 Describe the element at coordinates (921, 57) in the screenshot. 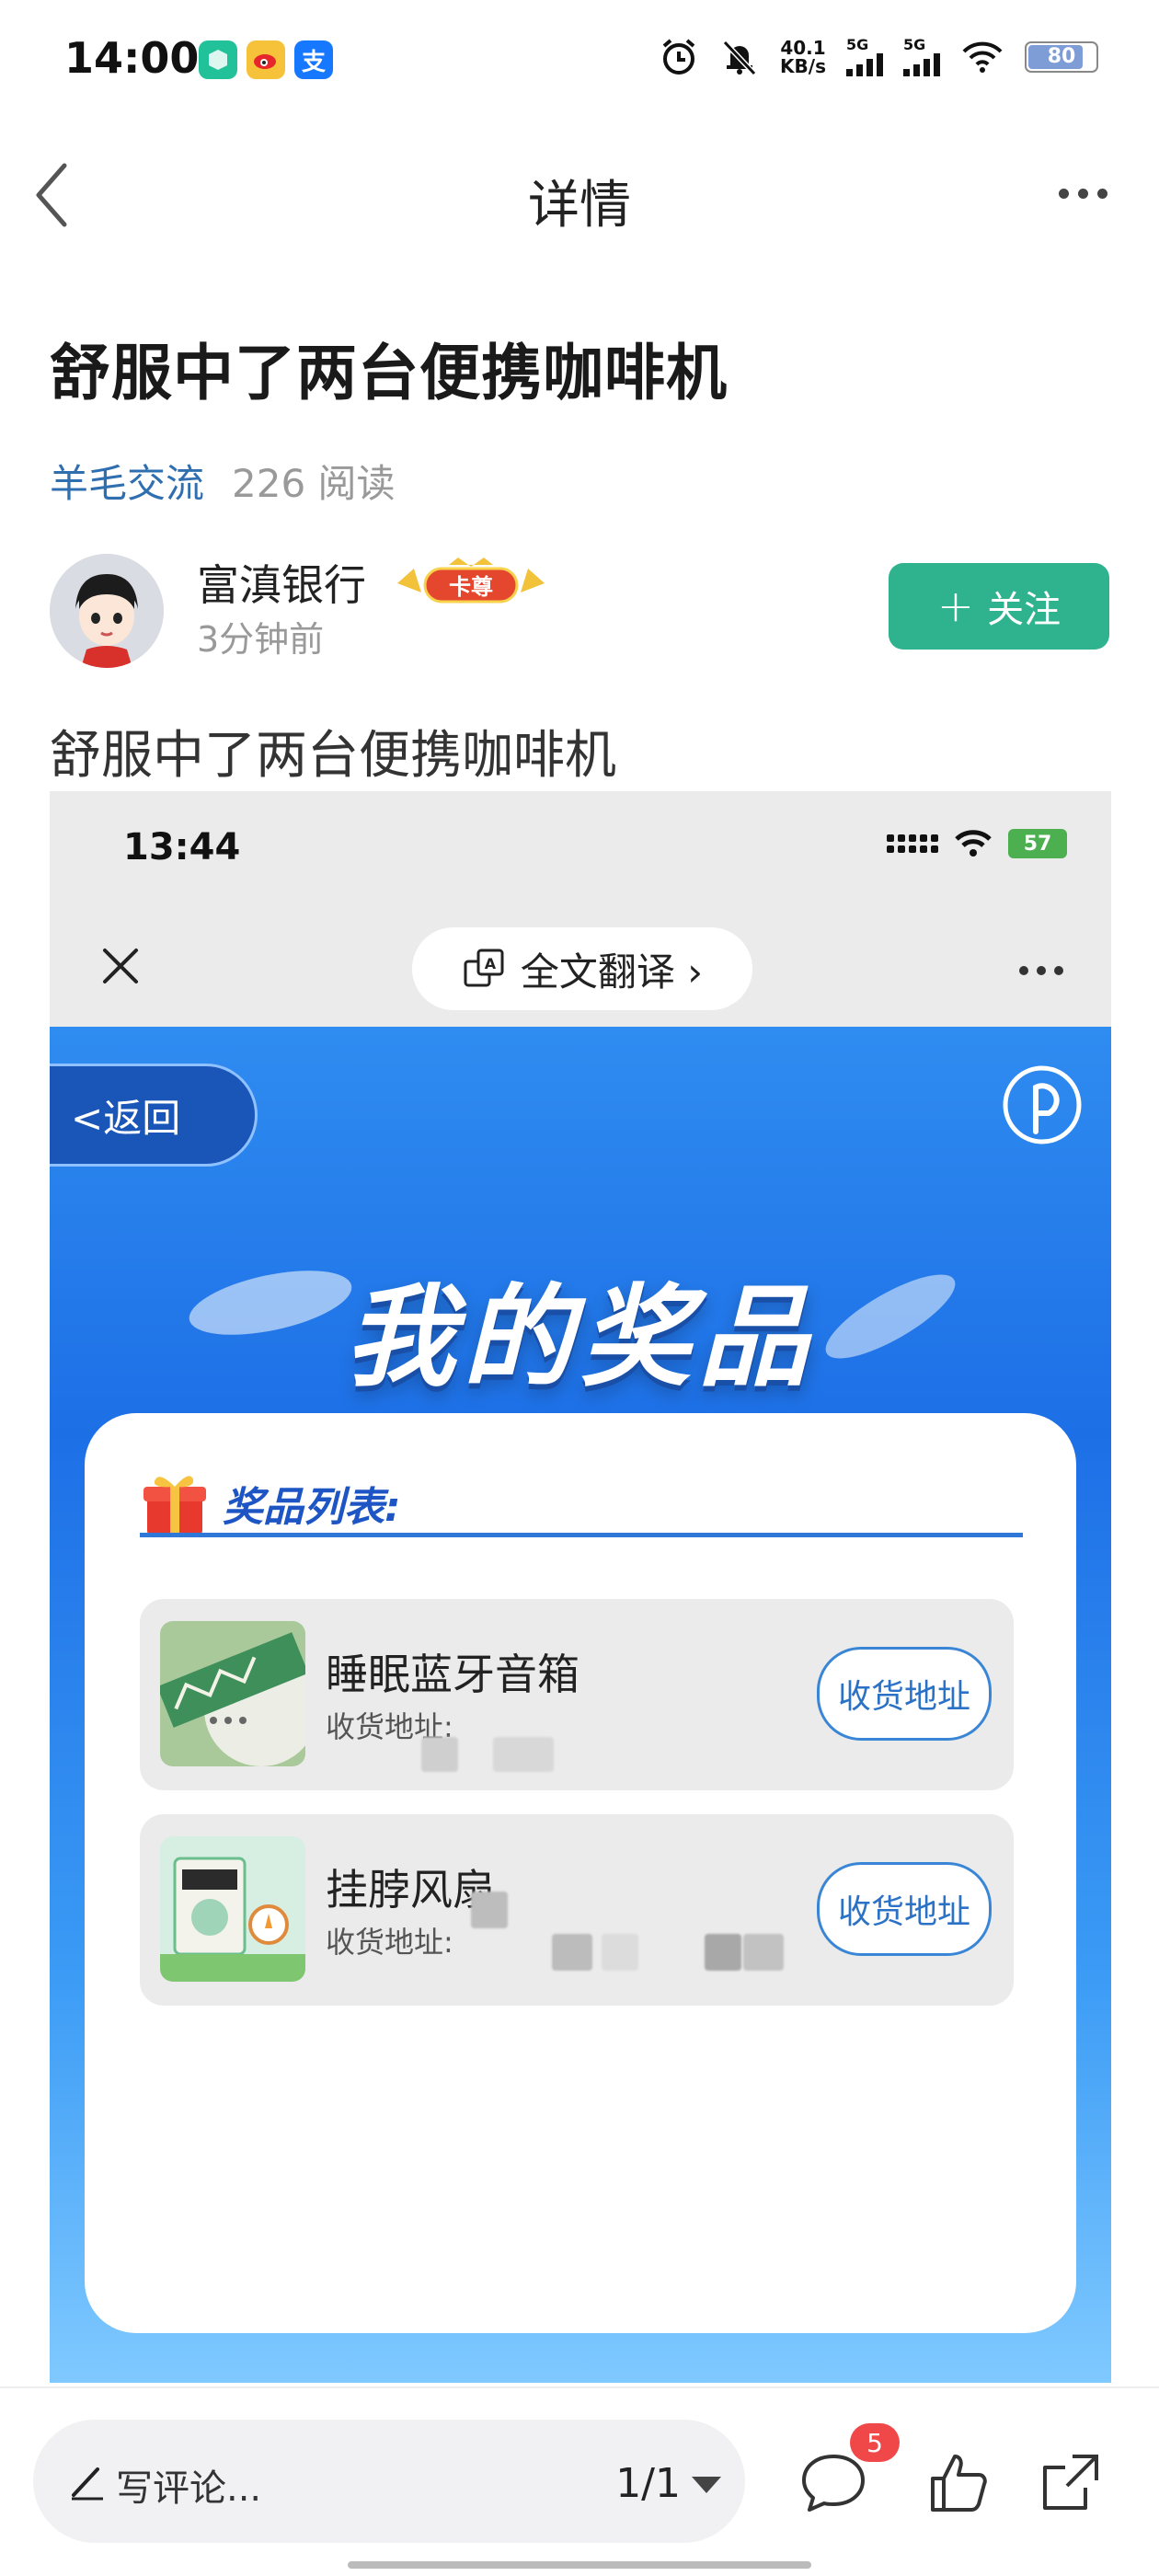

I see `signal-2: 5G` at that location.